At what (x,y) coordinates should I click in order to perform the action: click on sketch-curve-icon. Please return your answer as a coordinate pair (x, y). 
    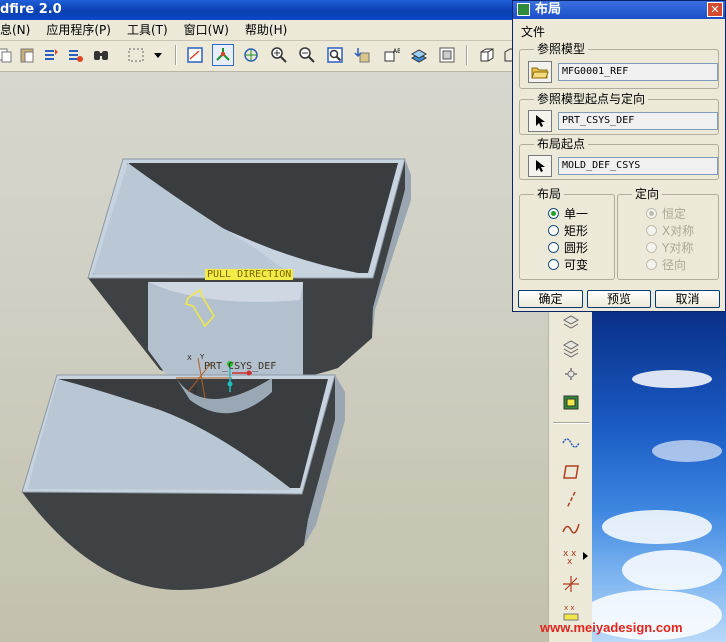
    Looking at the image, I should click on (571, 442).